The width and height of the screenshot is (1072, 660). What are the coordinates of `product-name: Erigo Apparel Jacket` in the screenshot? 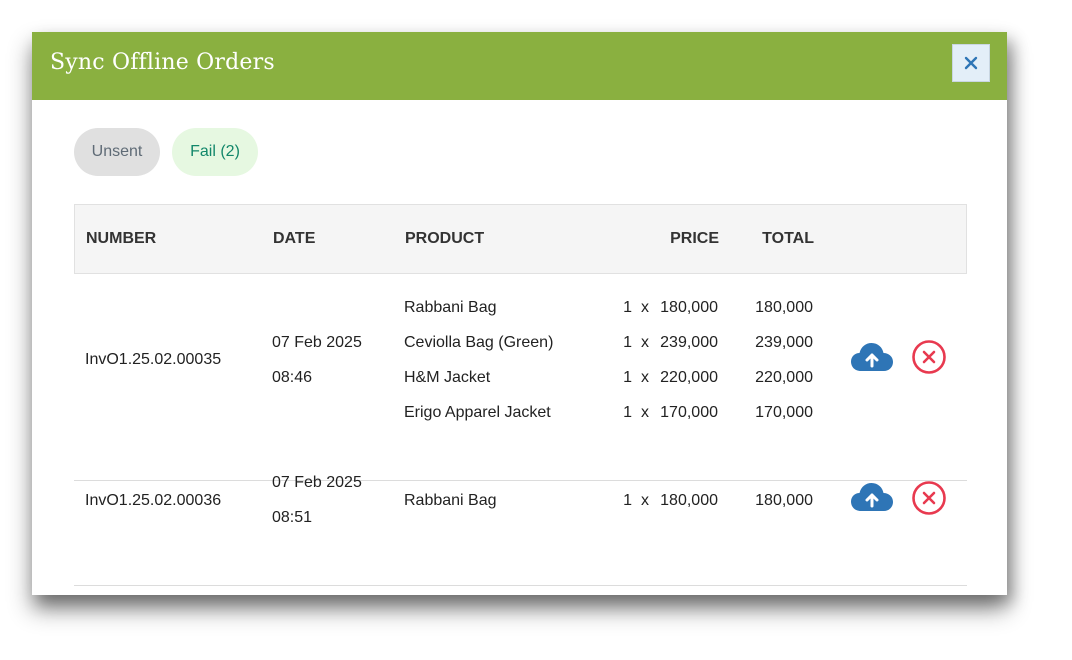 It's located at (477, 412).